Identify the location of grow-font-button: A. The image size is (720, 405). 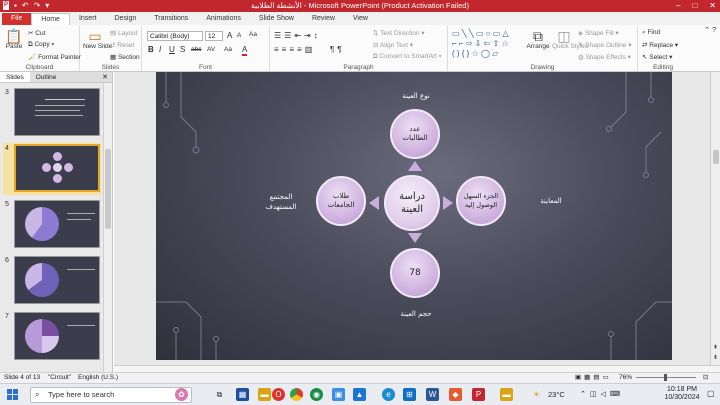
(229, 35).